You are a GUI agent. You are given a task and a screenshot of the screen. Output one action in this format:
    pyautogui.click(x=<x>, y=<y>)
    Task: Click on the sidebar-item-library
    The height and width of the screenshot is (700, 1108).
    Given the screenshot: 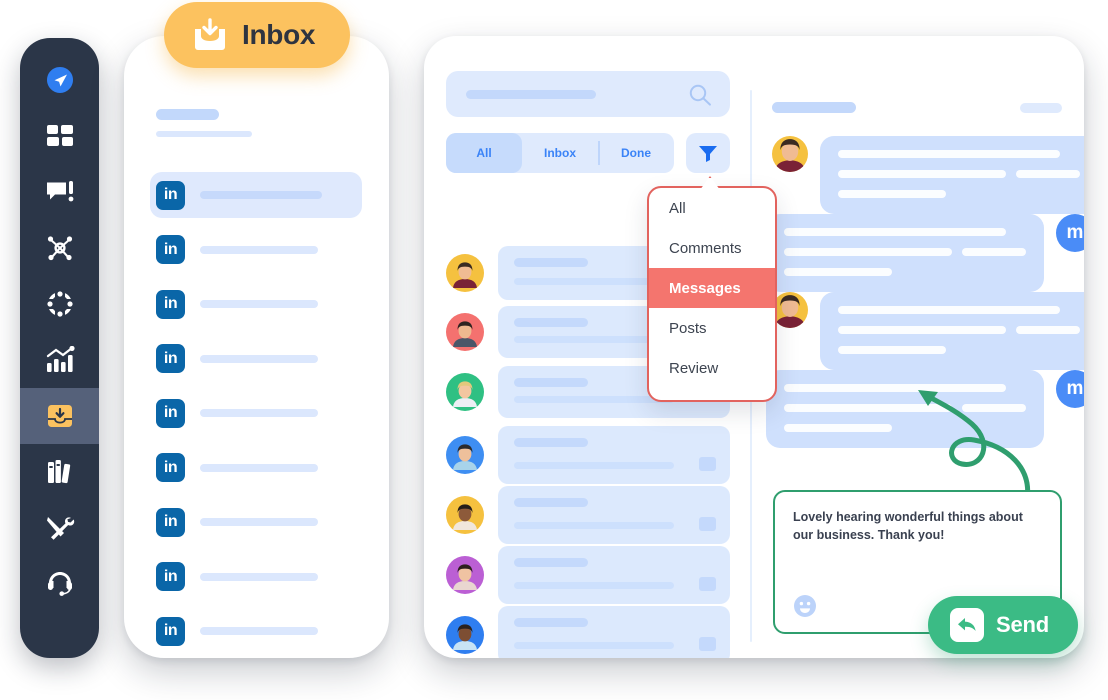 What is the action you would take?
    pyautogui.click(x=59, y=472)
    